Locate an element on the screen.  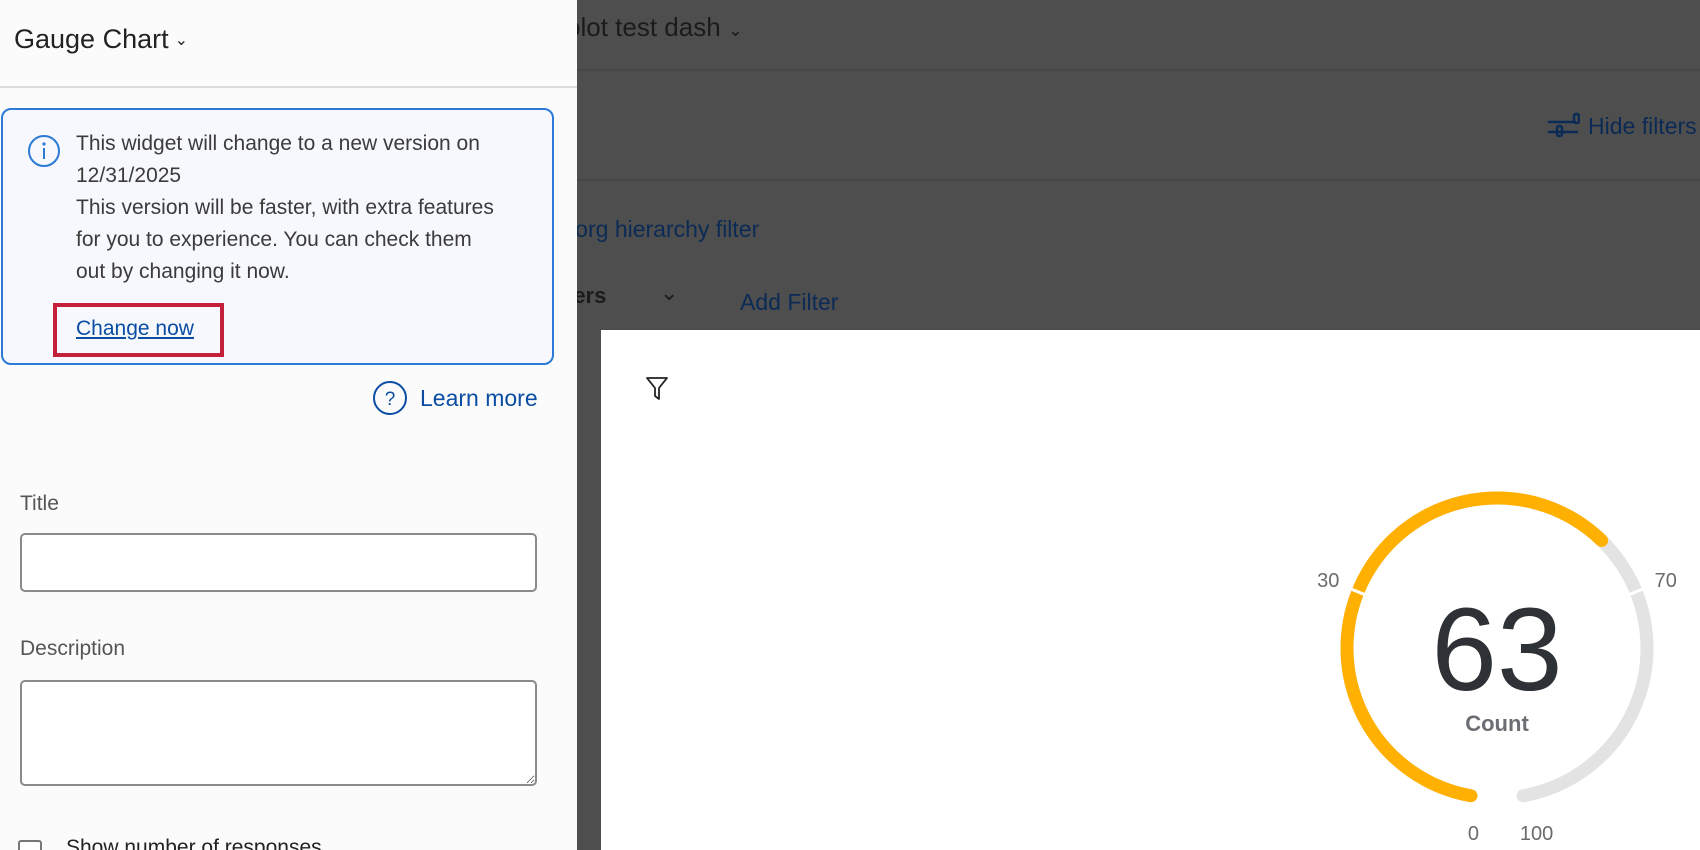
show-responses-checkbox is located at coordinates (30, 845).